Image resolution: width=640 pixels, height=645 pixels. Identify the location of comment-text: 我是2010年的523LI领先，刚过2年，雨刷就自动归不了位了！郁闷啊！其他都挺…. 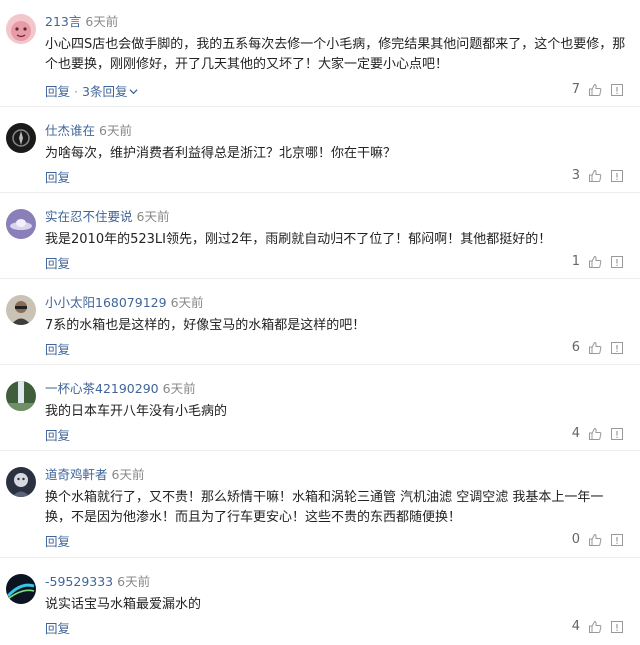
(298, 239).